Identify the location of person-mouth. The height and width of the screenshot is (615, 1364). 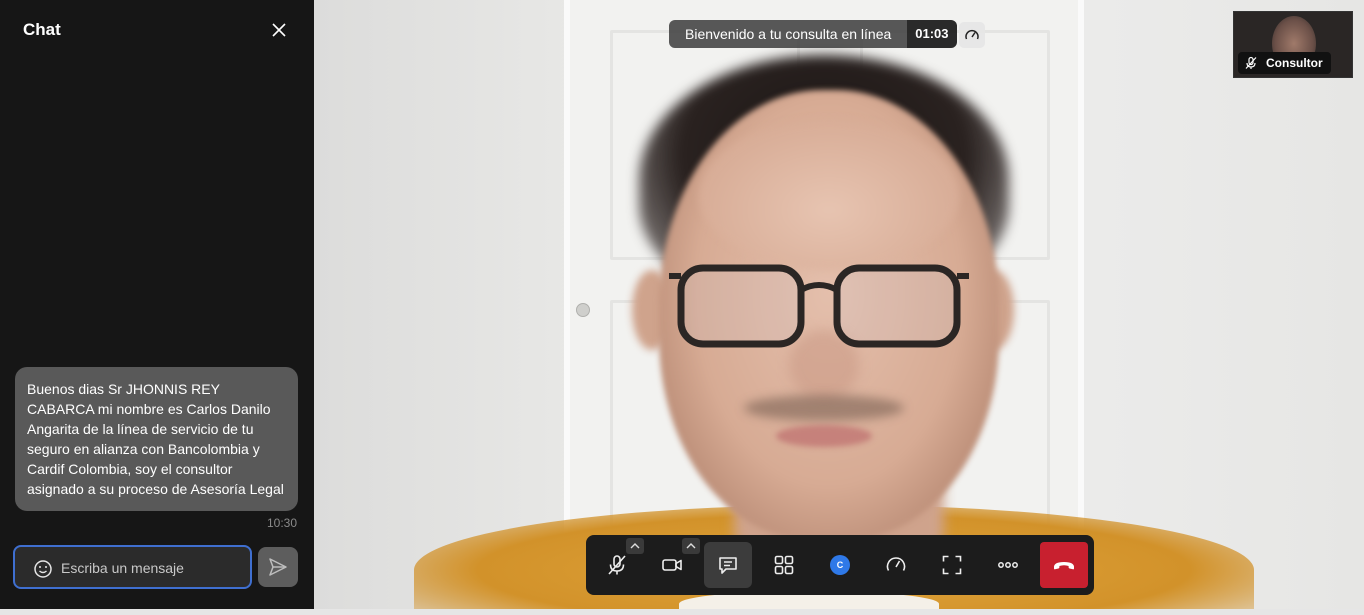
(824, 436).